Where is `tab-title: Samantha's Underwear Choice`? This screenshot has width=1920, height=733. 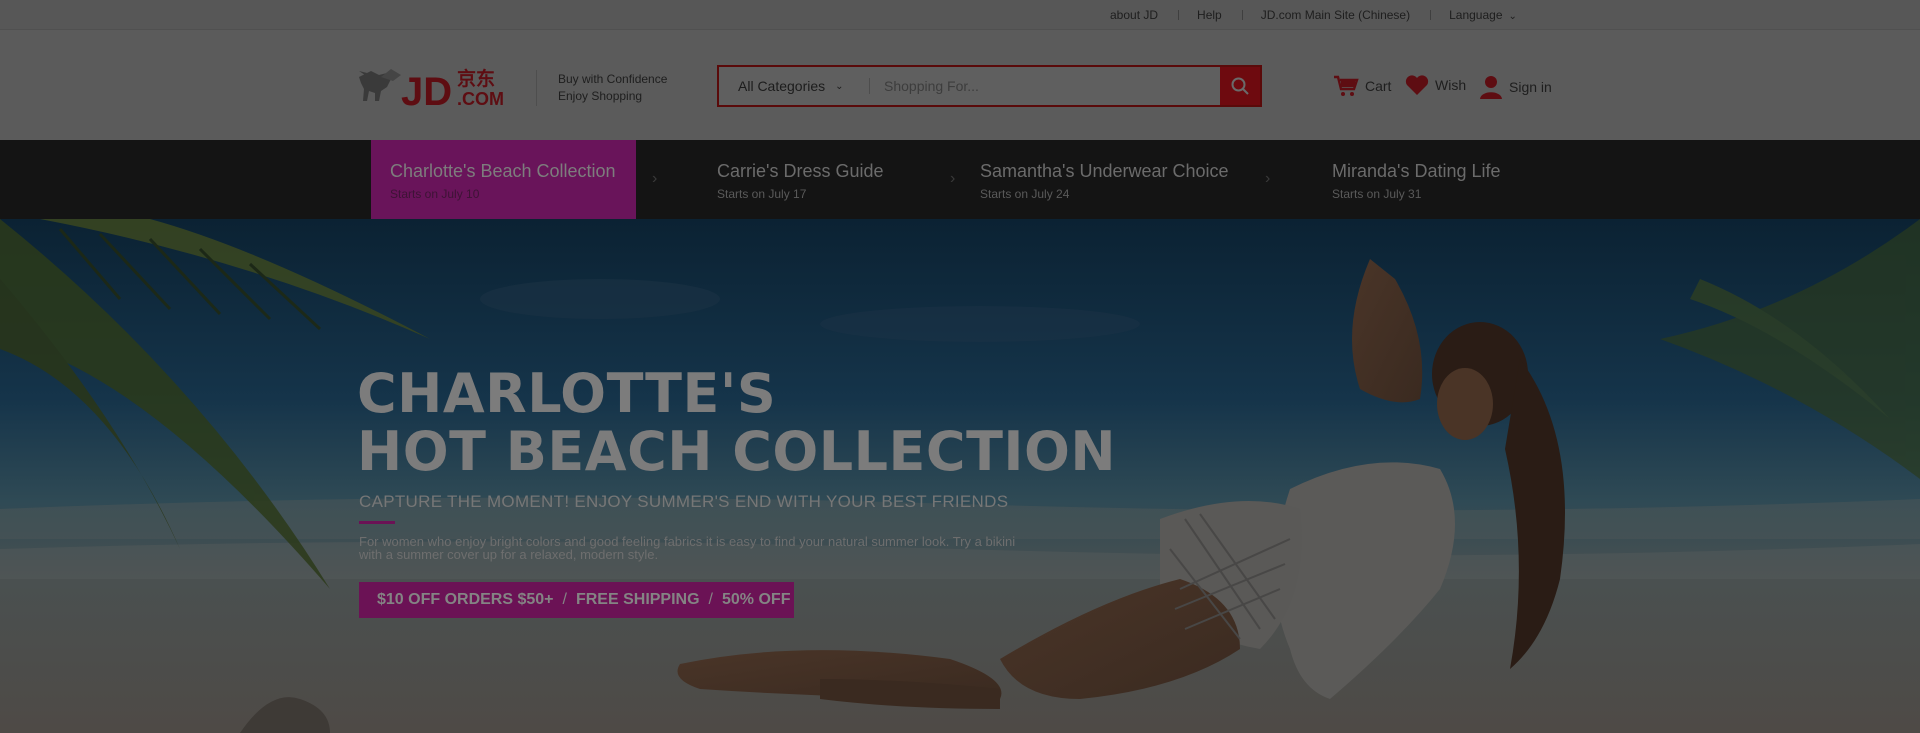 tab-title: Samantha's Underwear Choice is located at coordinates (1104, 171).